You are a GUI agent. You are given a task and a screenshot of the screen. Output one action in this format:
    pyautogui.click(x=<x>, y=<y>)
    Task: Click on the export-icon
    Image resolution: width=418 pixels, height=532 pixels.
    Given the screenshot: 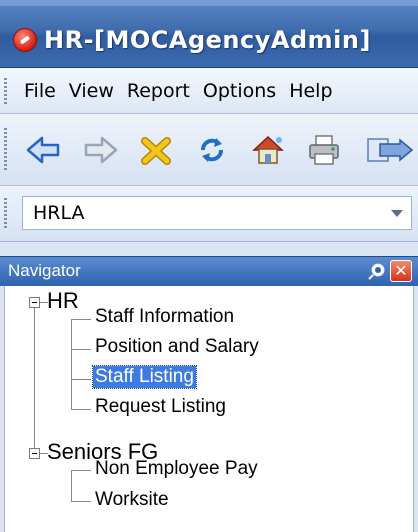 What is the action you would take?
    pyautogui.click(x=390, y=150)
    